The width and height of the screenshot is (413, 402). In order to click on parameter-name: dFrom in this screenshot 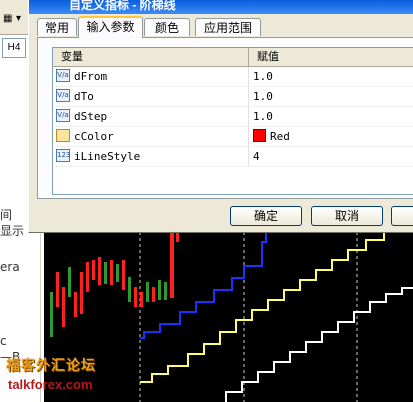, I will do `click(91, 76)`.